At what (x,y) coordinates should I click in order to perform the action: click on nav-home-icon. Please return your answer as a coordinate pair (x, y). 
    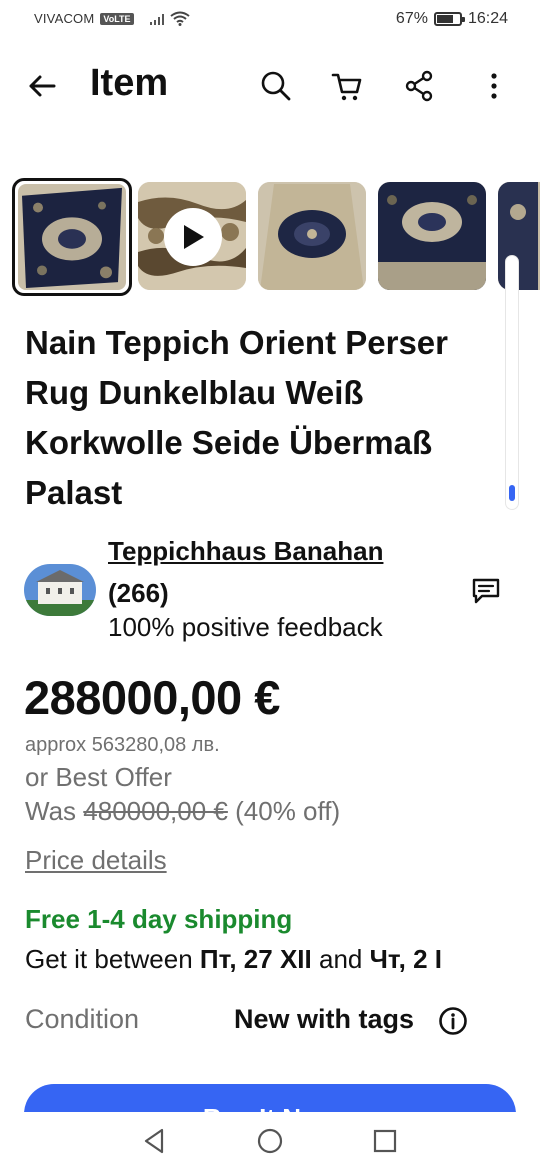
    Looking at the image, I should click on (270, 1141).